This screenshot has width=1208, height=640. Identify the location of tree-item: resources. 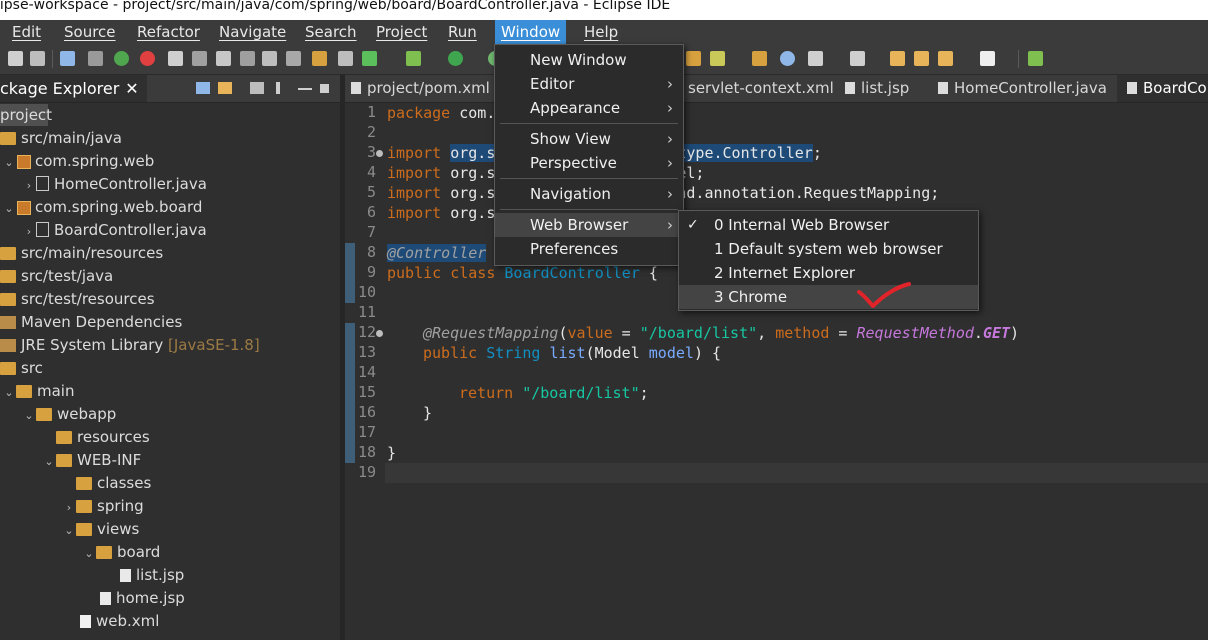
(103, 437).